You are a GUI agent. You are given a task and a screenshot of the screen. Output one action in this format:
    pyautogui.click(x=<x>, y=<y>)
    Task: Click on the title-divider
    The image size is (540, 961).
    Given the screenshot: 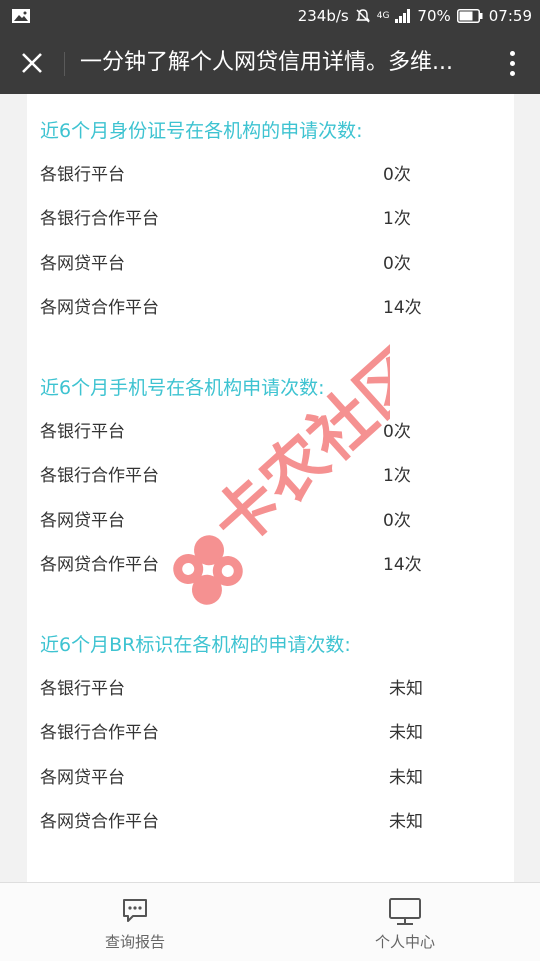 What is the action you would take?
    pyautogui.click(x=64, y=64)
    